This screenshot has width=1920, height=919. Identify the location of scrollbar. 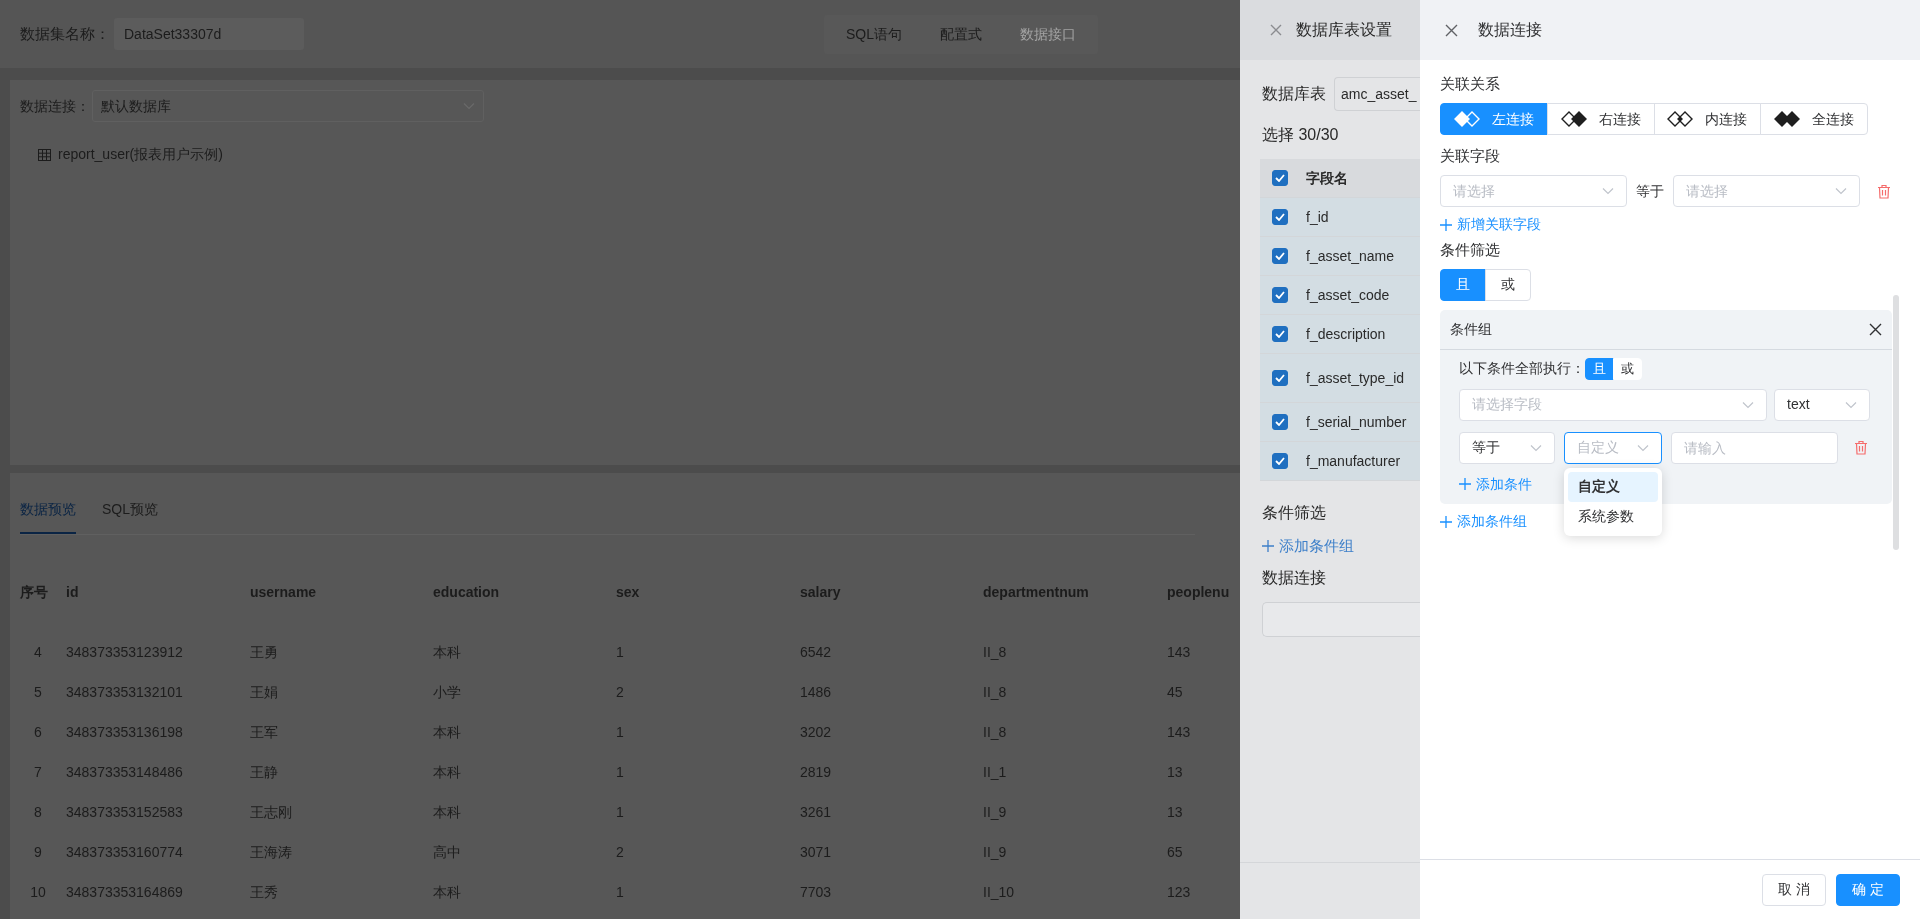
(1896, 422).